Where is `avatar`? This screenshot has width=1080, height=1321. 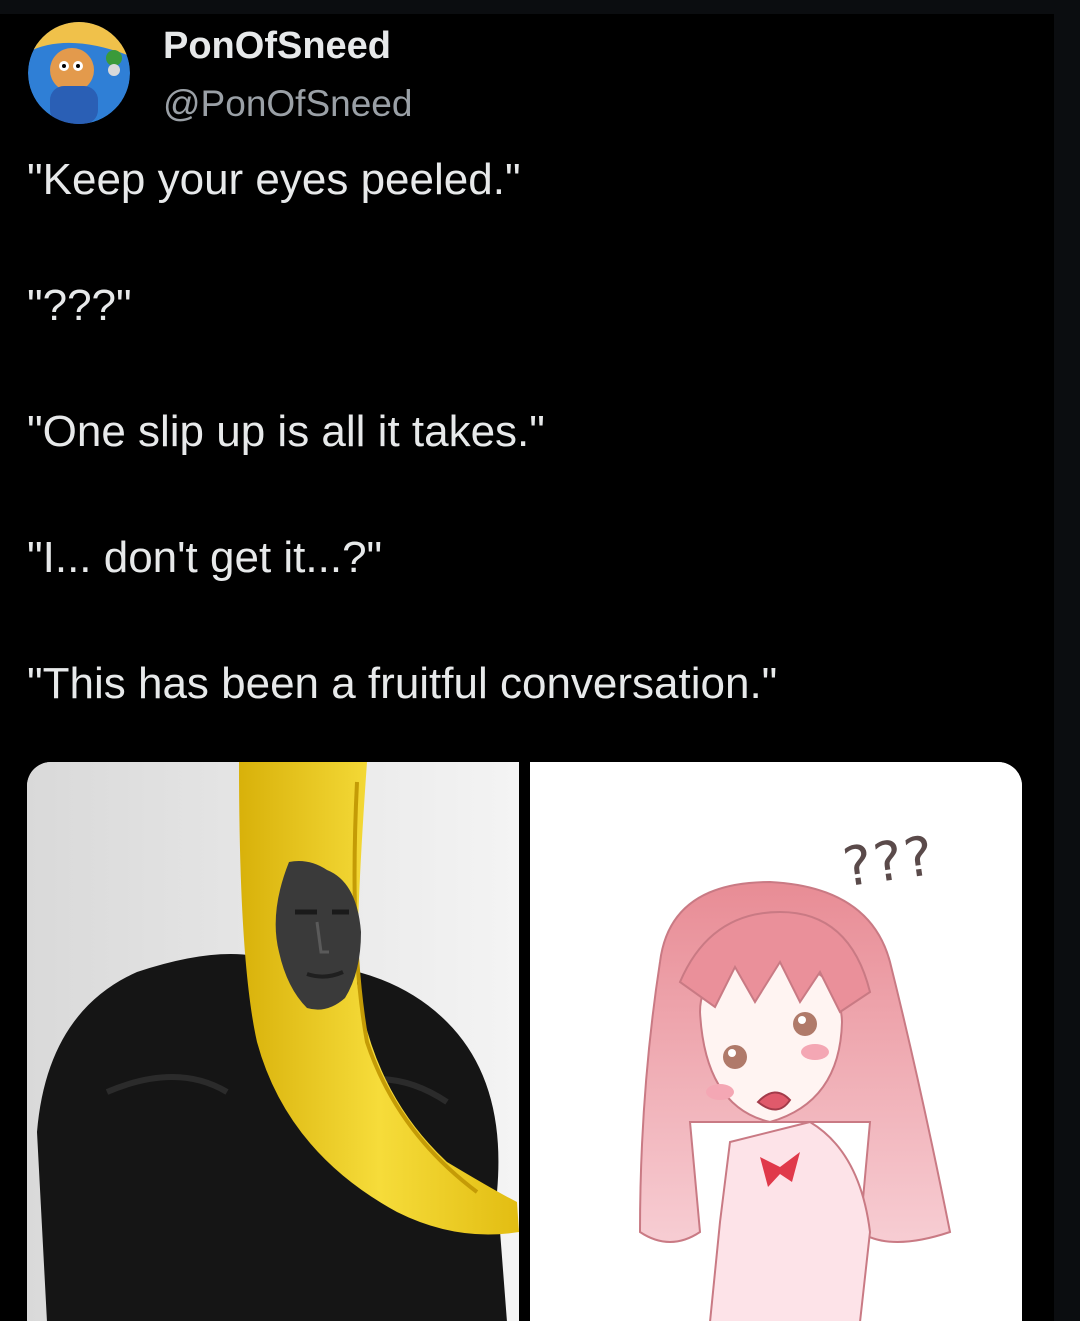
avatar is located at coordinates (79, 73).